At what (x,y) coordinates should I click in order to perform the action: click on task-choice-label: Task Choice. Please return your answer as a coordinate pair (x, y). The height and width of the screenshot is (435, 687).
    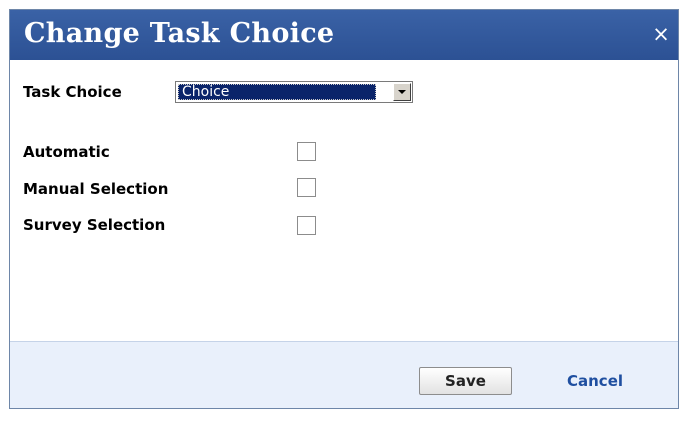
    Looking at the image, I should click on (72, 92).